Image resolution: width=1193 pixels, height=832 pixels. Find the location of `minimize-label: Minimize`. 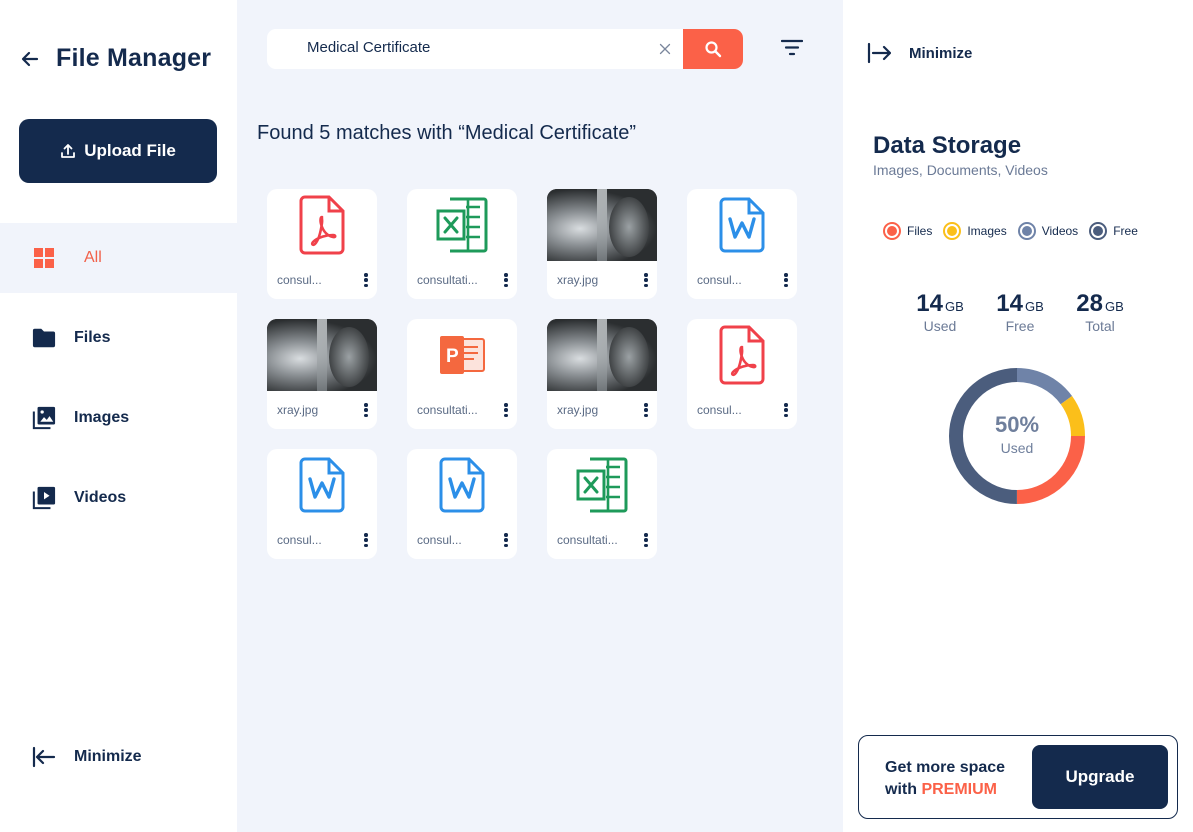

minimize-label: Minimize is located at coordinates (108, 756).